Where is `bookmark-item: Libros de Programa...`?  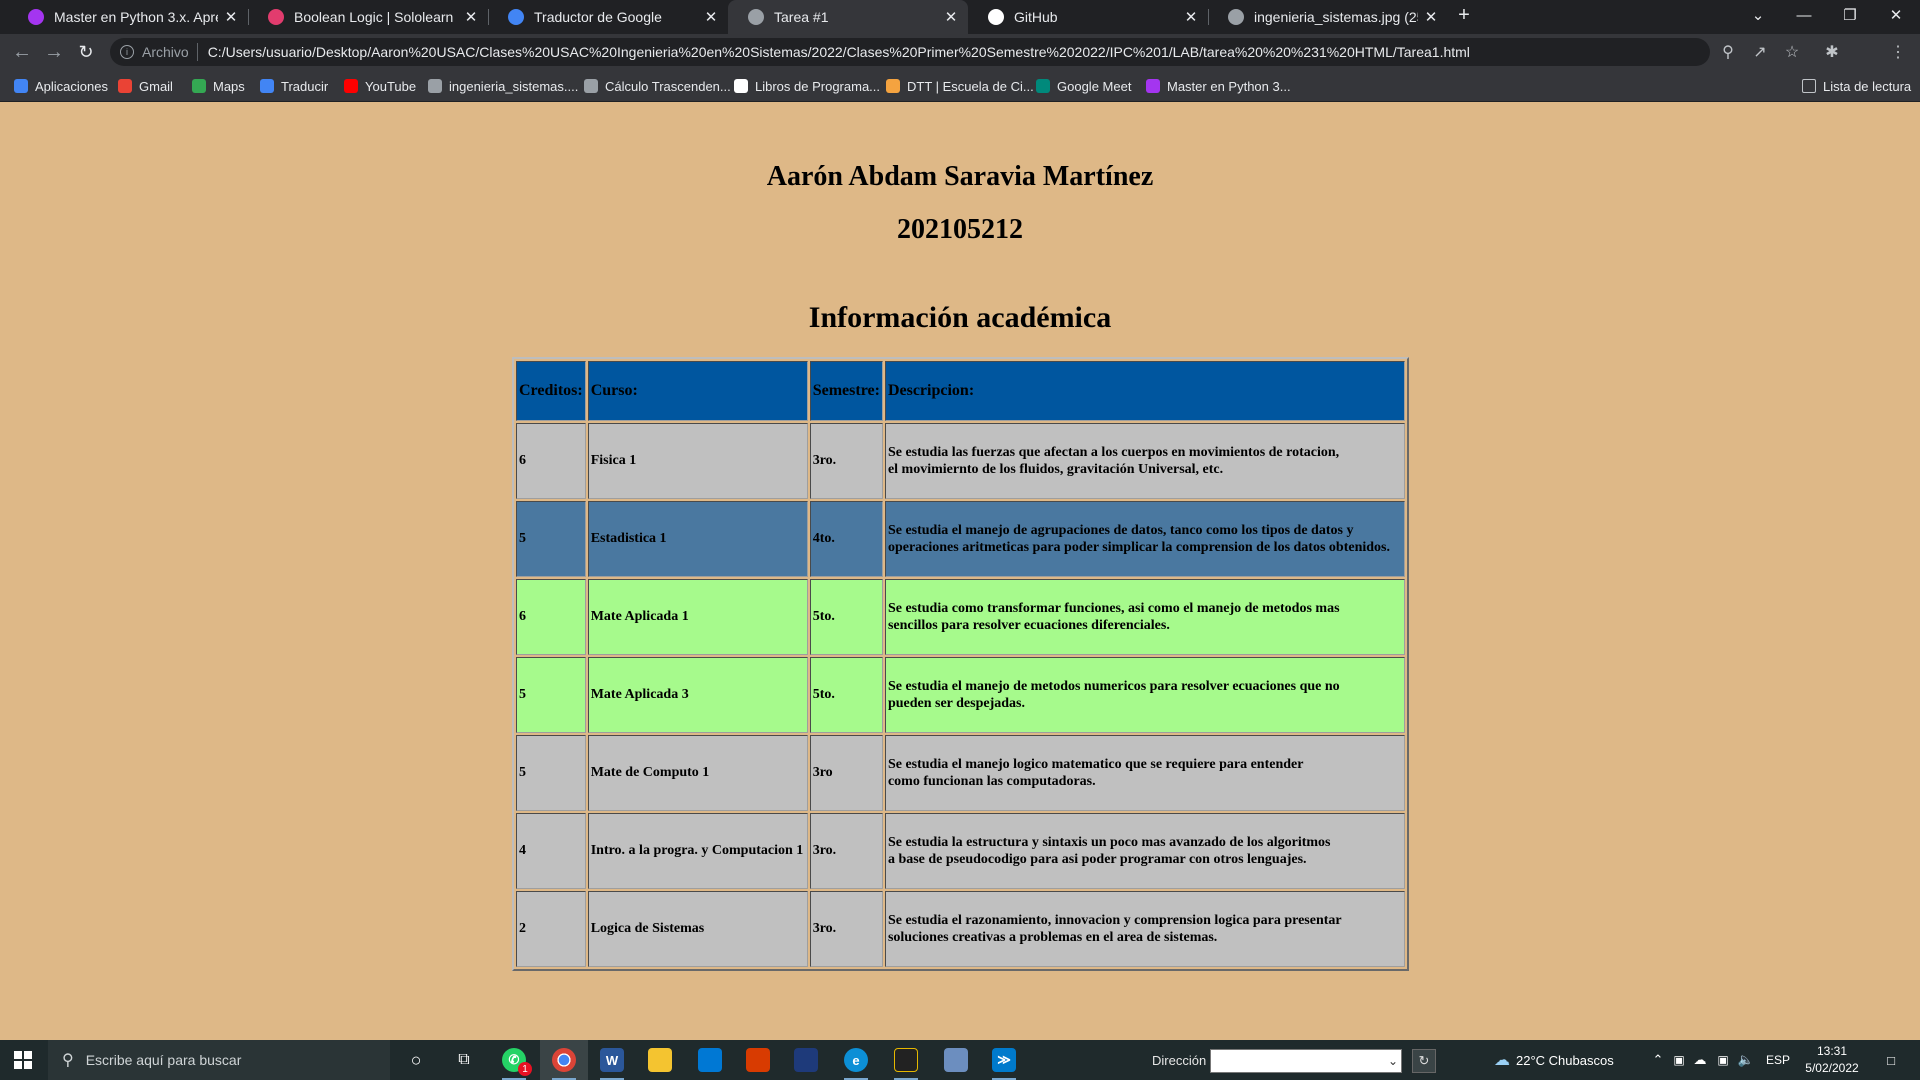 bookmark-item: Libros de Programa... is located at coordinates (807, 86).